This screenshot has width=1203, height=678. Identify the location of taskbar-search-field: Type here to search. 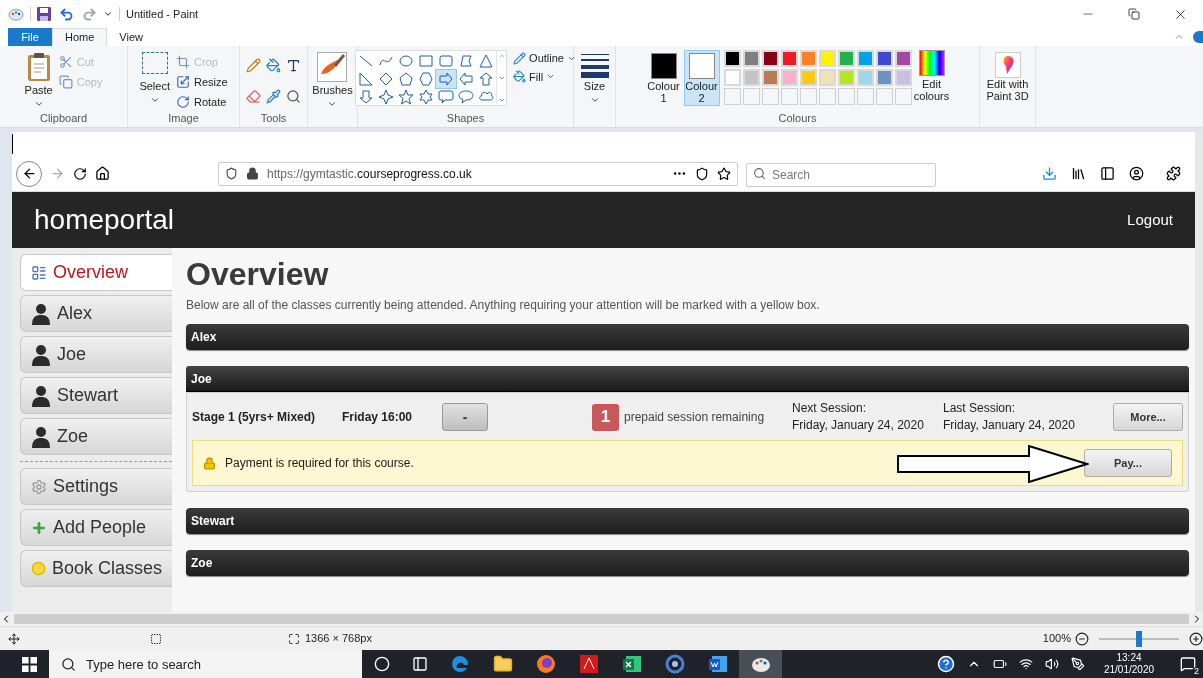
(205, 664).